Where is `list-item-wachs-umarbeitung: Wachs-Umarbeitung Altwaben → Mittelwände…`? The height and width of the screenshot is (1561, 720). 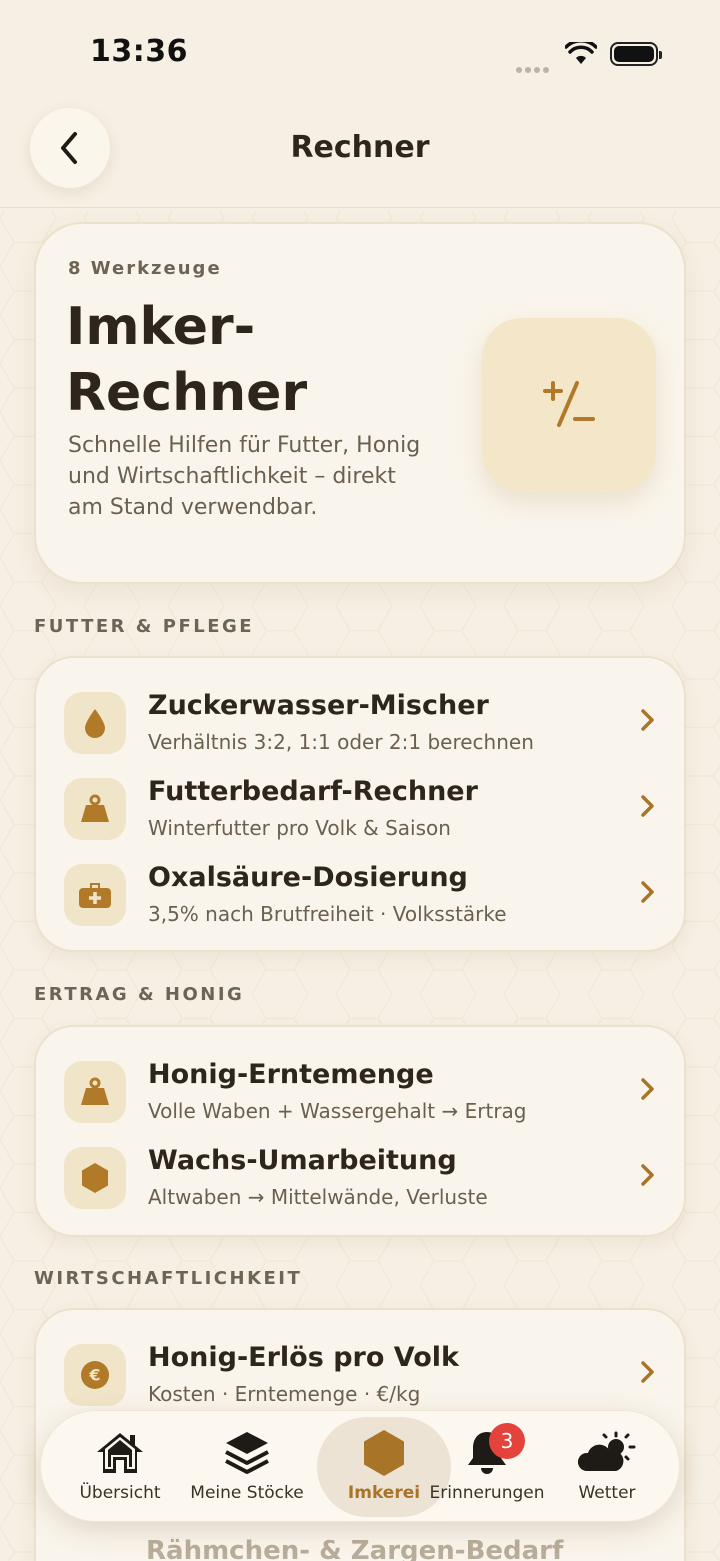
list-item-wachs-umarbeitung: Wachs-Umarbeitung Altwaben → Mittelwände… is located at coordinates (360, 1176).